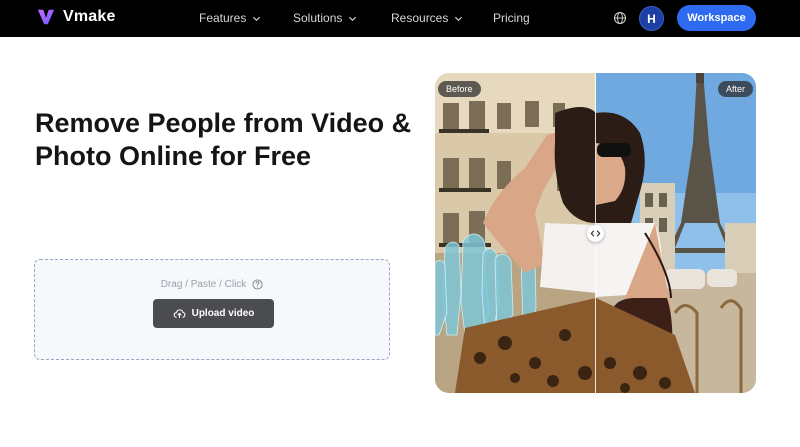 The image size is (800, 447). What do you see at coordinates (46, 17) in the screenshot?
I see `vmake-logo-icon` at bounding box center [46, 17].